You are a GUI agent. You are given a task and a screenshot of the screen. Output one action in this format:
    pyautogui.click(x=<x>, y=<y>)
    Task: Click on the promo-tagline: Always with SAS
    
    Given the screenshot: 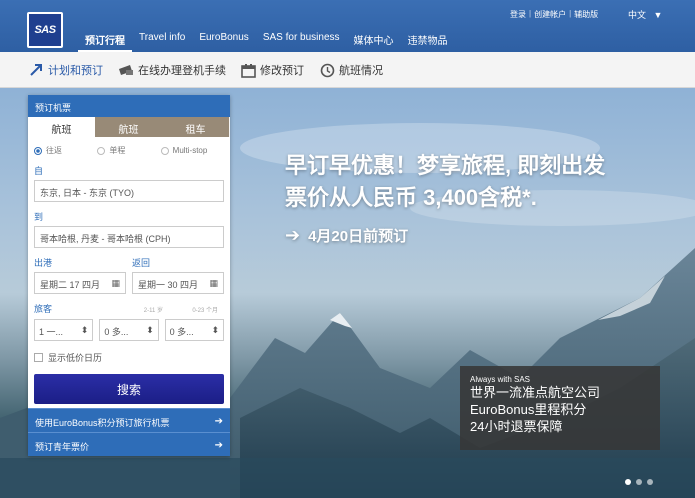 What is the action you would take?
    pyautogui.click(x=500, y=379)
    